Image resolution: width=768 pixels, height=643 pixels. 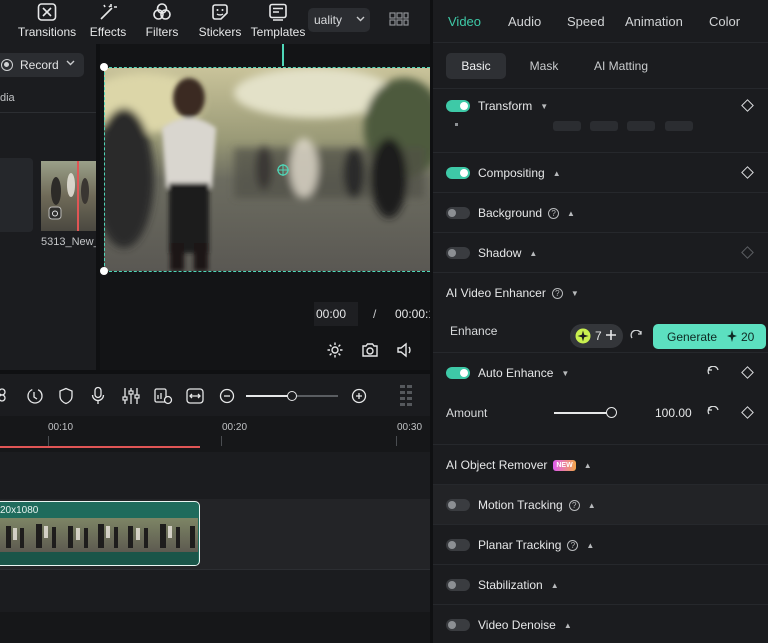 What do you see at coordinates (458, 106) in the screenshot?
I see `transform-toggle` at bounding box center [458, 106].